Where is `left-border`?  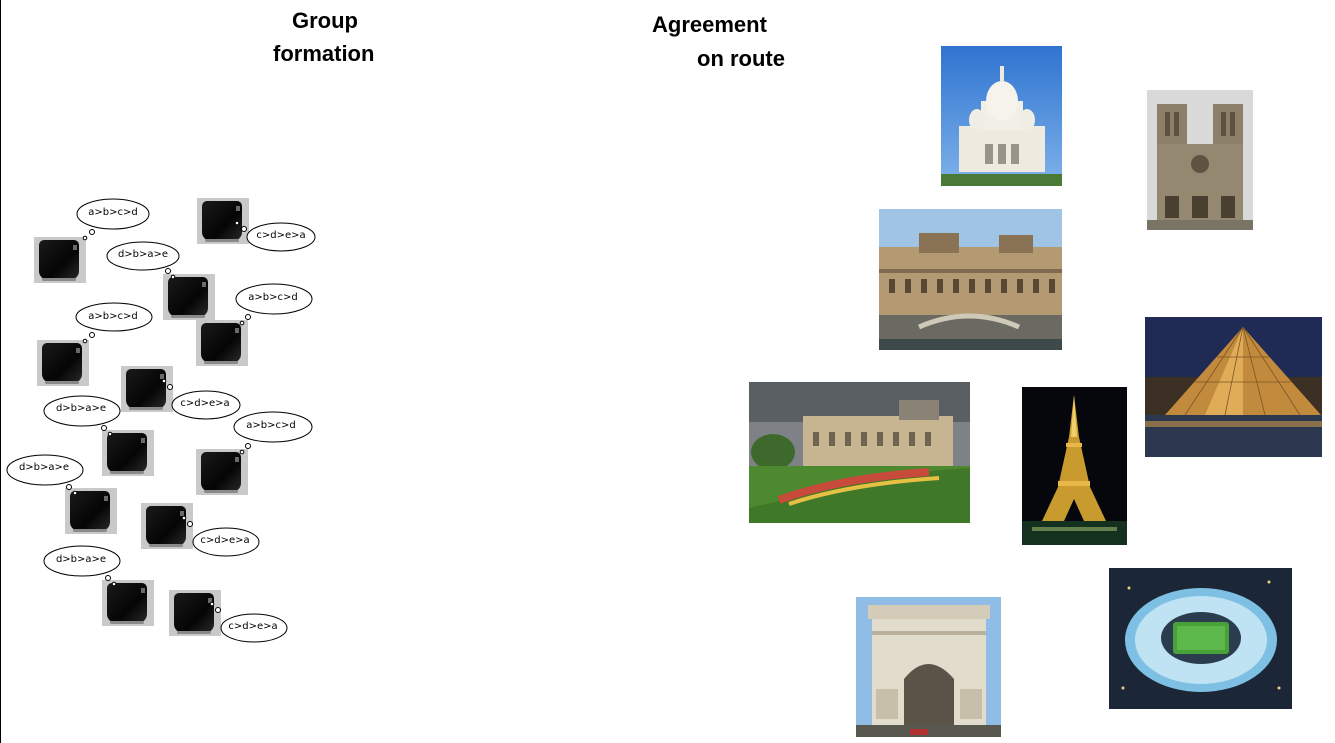
left-border is located at coordinates (0, 371).